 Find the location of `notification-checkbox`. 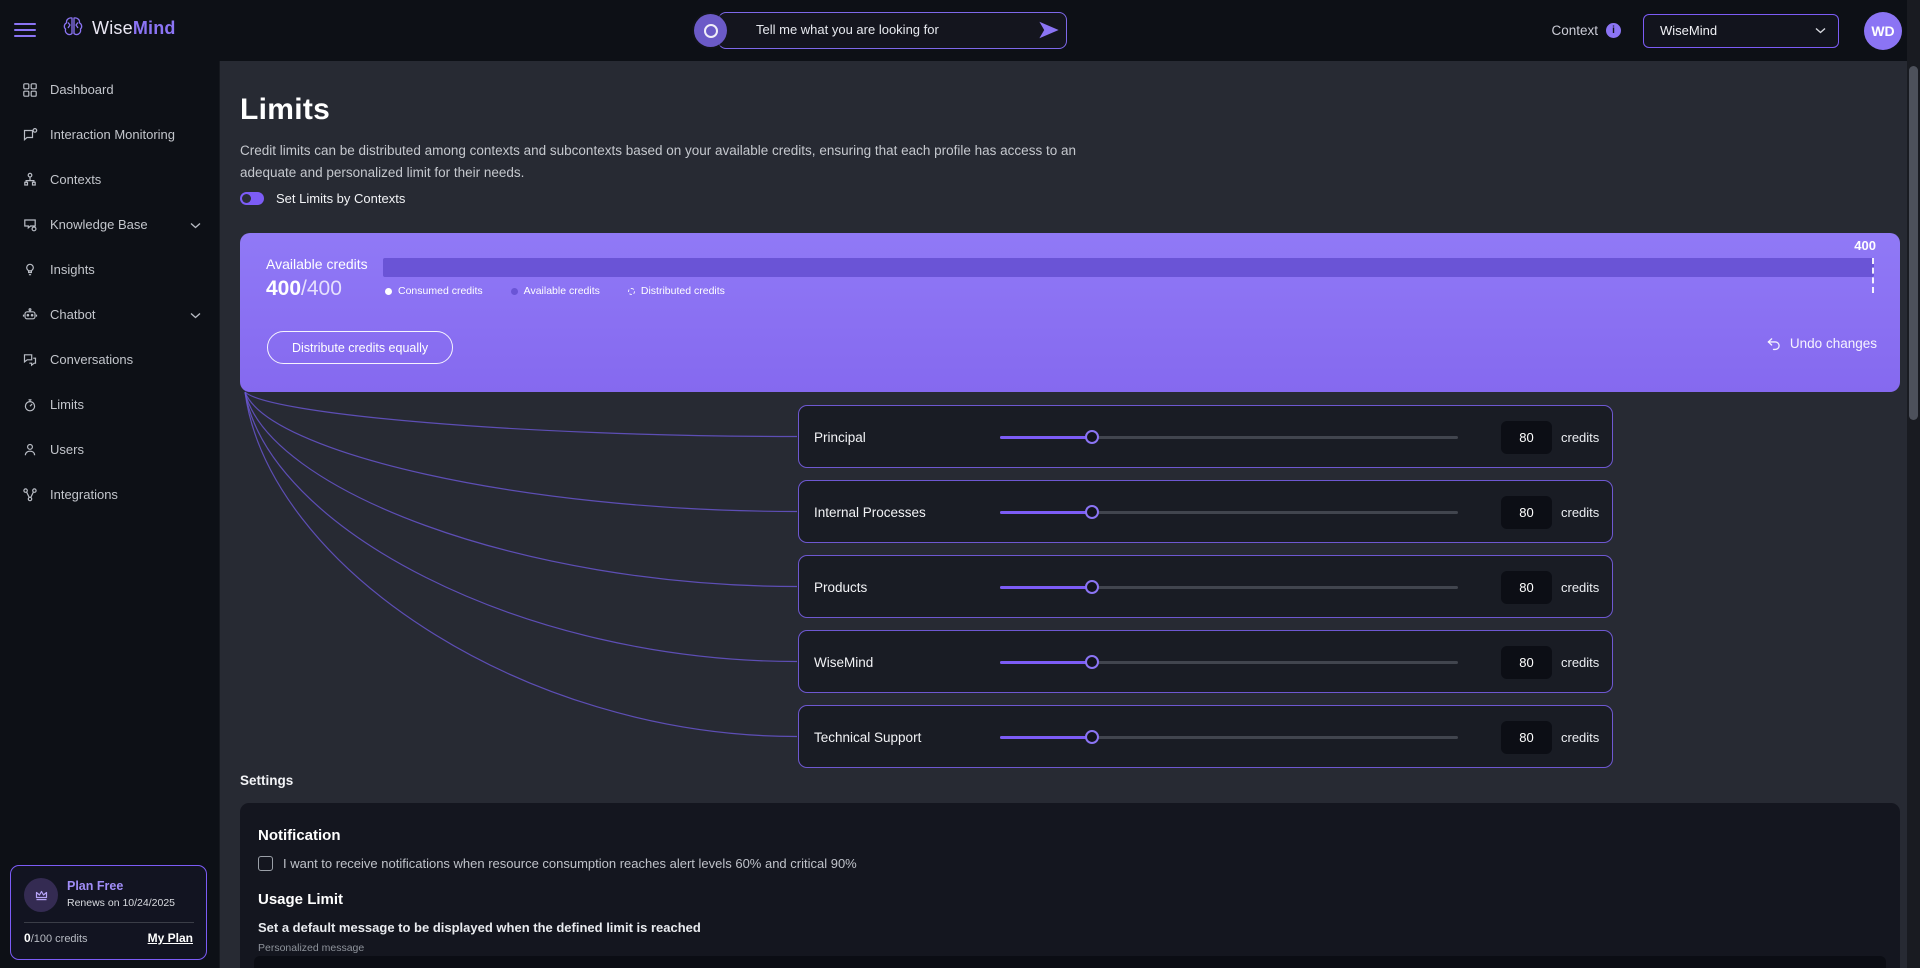

notification-checkbox is located at coordinates (265, 863).